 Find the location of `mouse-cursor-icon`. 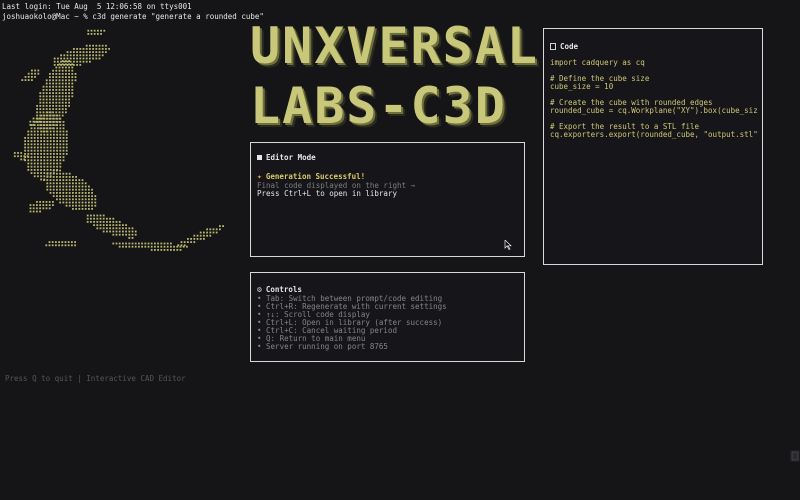

mouse-cursor-icon is located at coordinates (508, 245).